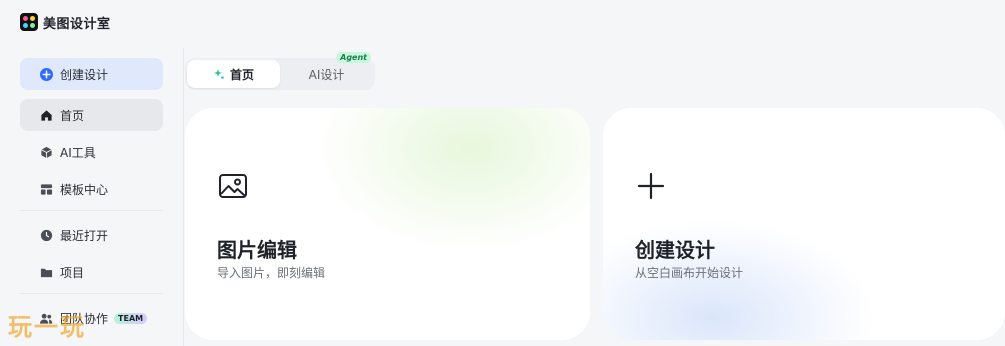 The height and width of the screenshot is (346, 1005). I want to click on sidebar-item-templates: 模板中心, so click(91, 189).